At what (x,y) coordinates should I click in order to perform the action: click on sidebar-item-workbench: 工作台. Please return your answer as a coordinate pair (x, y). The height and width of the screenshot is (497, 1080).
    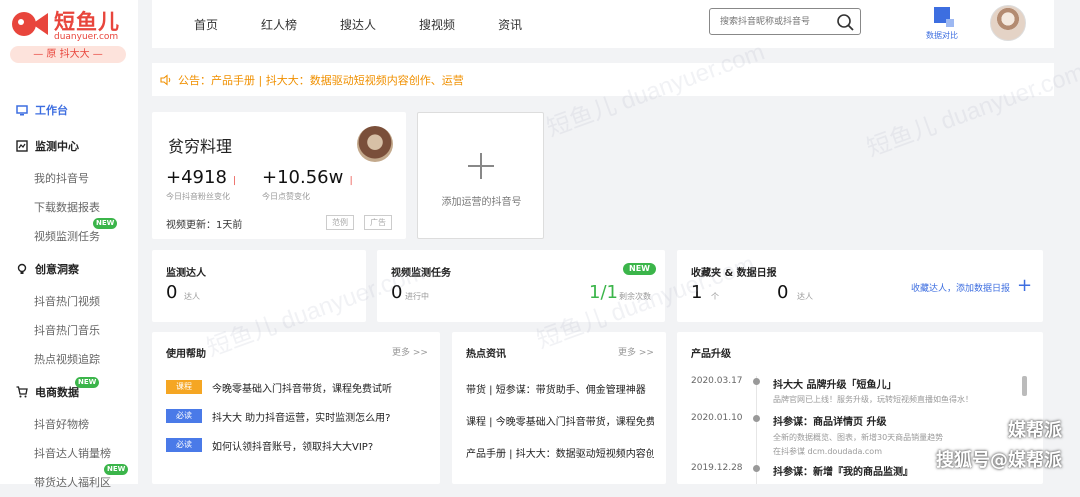
    Looking at the image, I should click on (69, 110).